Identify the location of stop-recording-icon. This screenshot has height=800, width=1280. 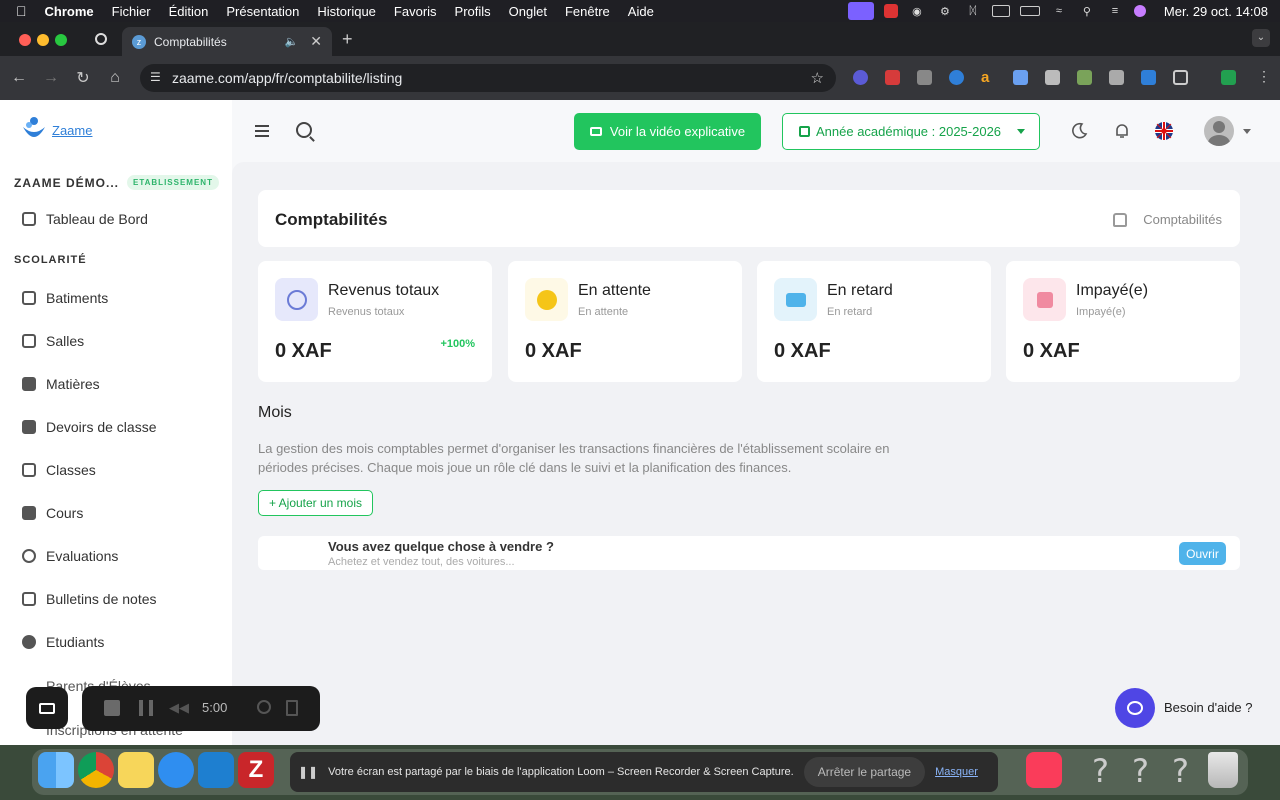
(112, 708).